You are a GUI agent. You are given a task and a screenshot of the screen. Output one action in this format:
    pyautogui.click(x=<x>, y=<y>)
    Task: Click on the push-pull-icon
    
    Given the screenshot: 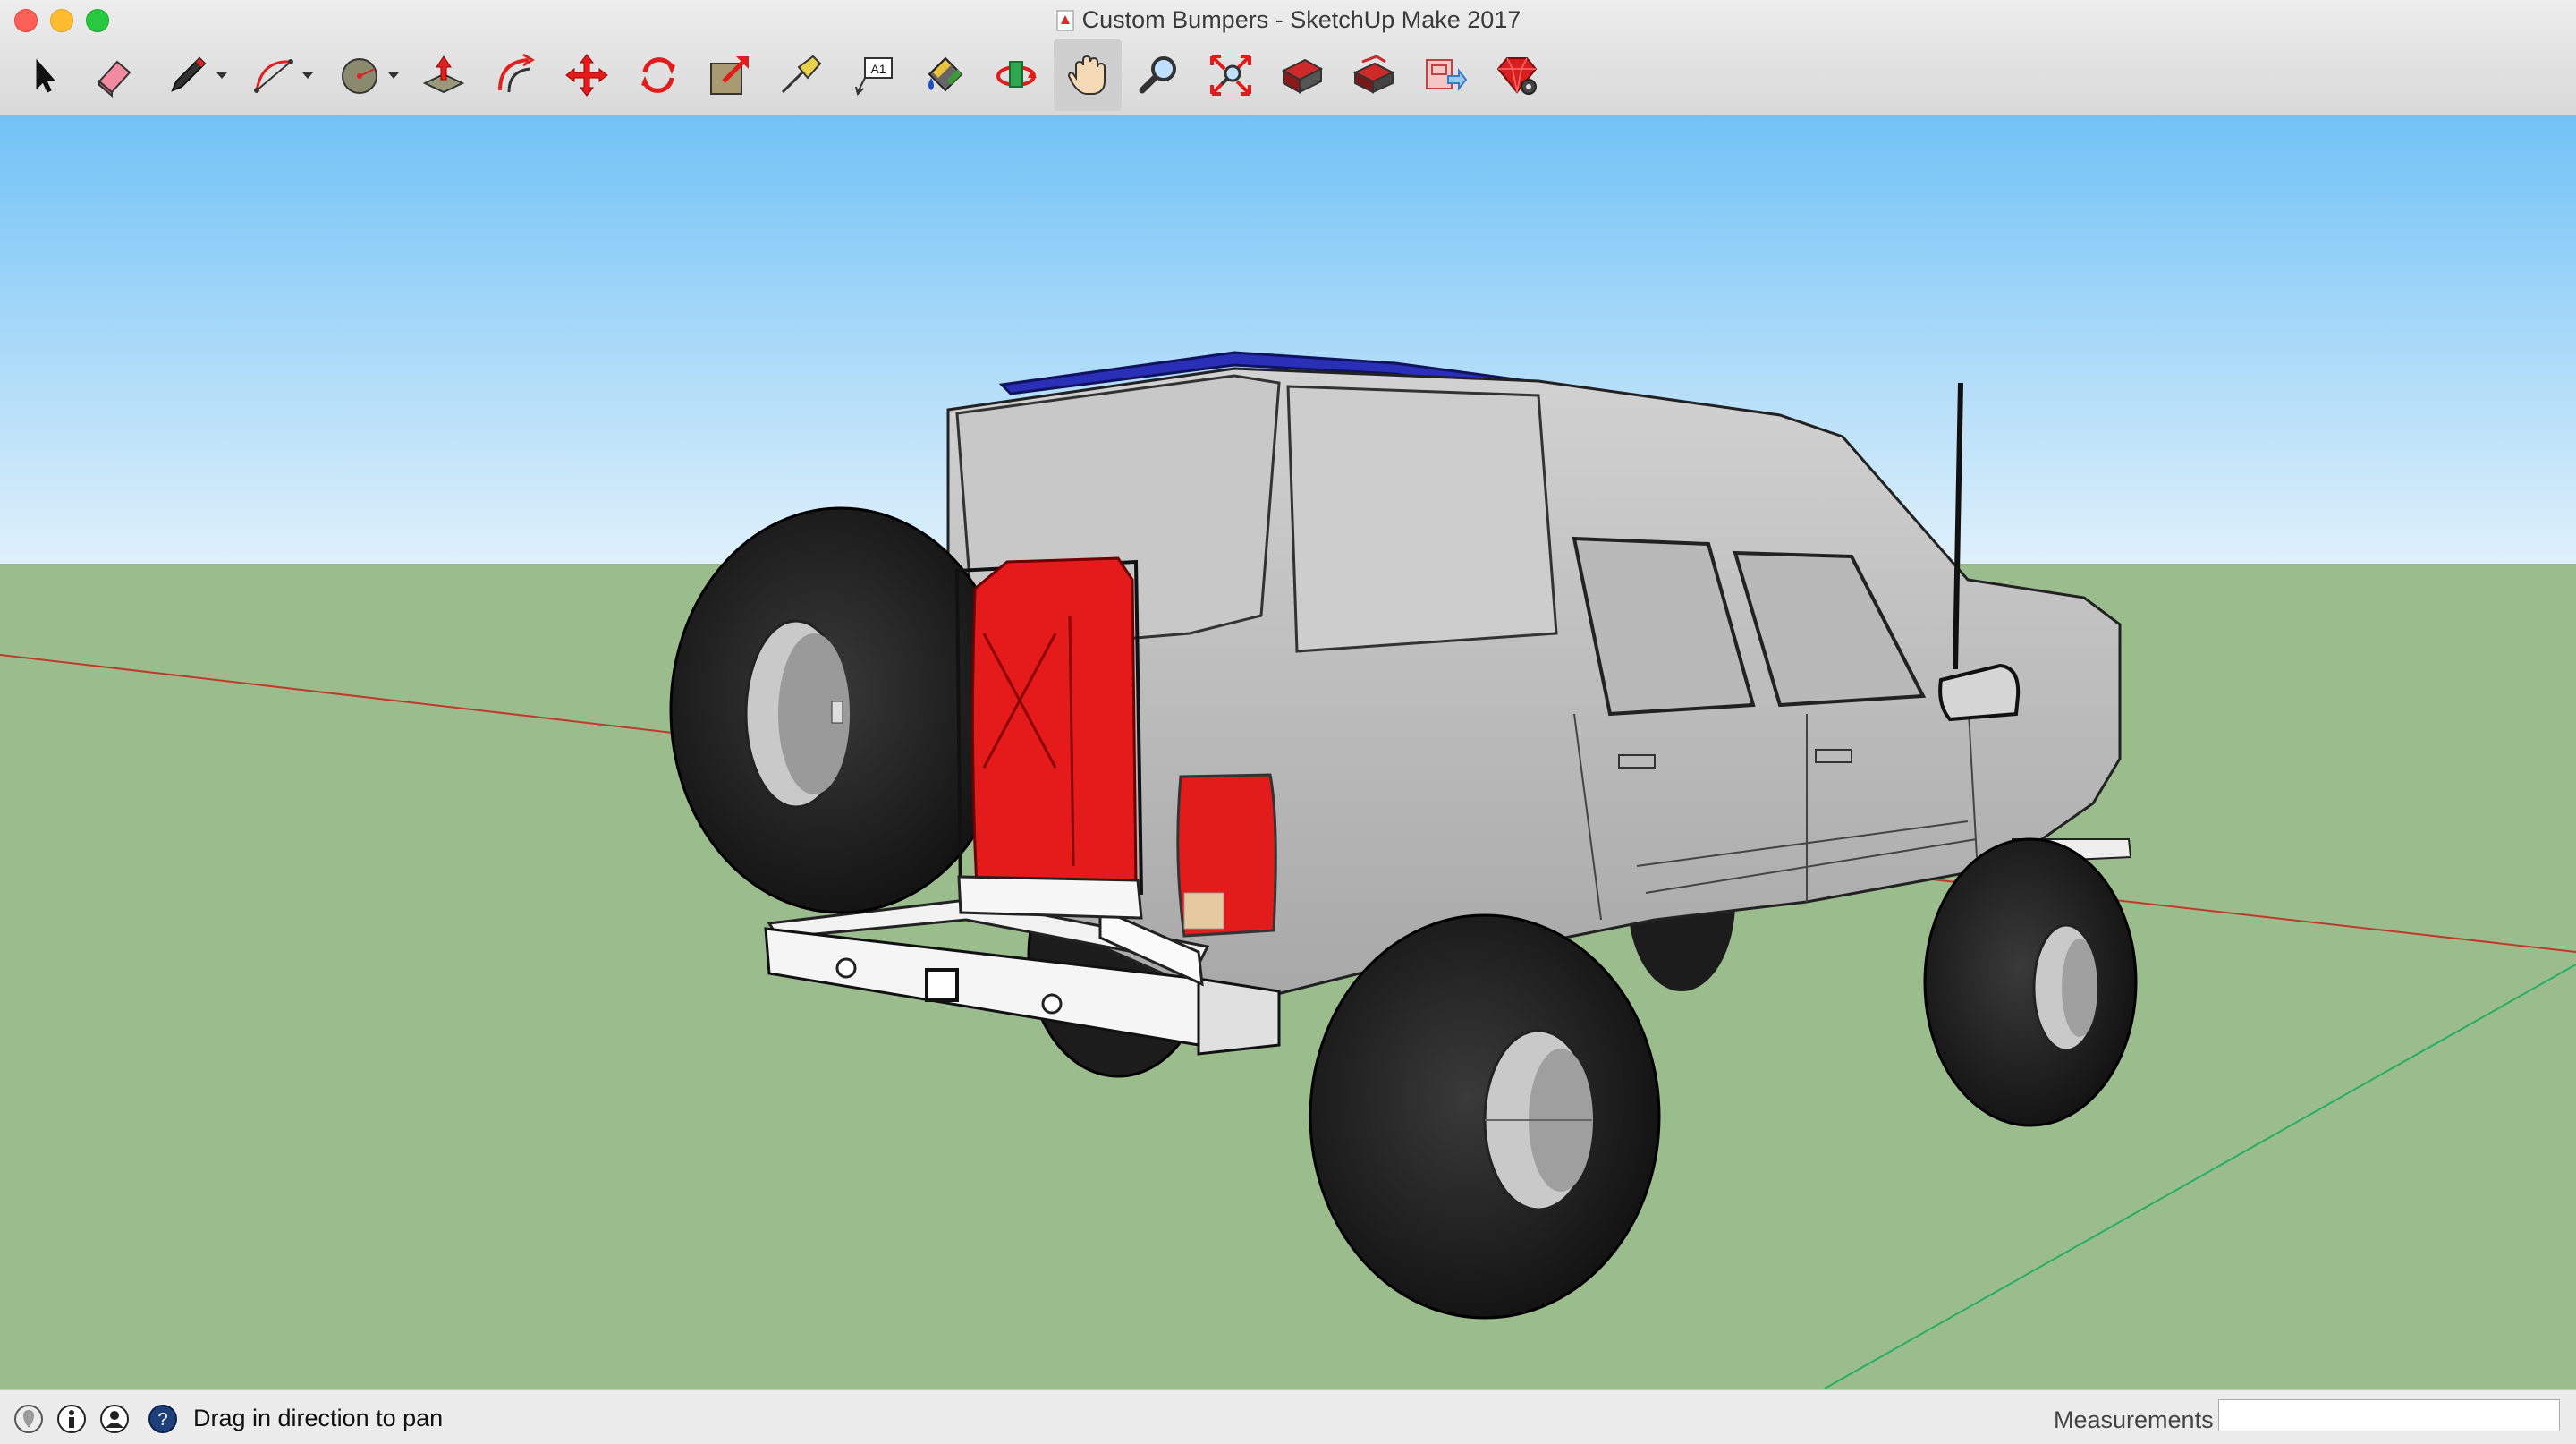 What is the action you would take?
    pyautogui.click(x=443, y=74)
    